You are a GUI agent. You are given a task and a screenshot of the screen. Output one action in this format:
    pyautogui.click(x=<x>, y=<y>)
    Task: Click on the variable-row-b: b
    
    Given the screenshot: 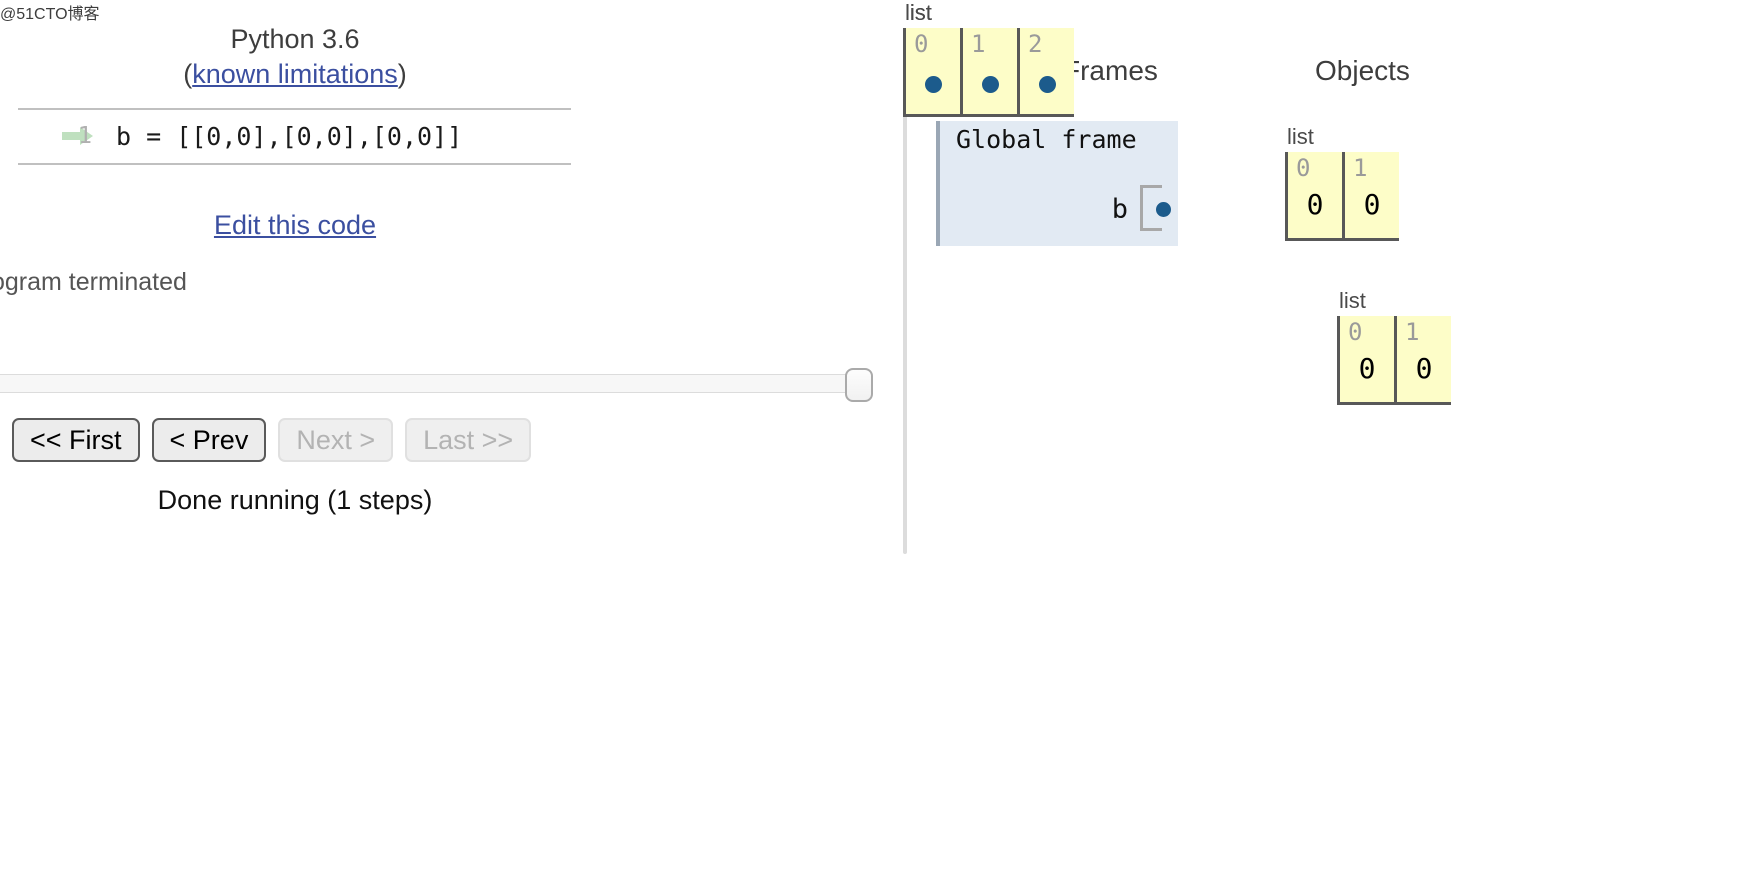 What is the action you would take?
    pyautogui.click(x=1144, y=209)
    